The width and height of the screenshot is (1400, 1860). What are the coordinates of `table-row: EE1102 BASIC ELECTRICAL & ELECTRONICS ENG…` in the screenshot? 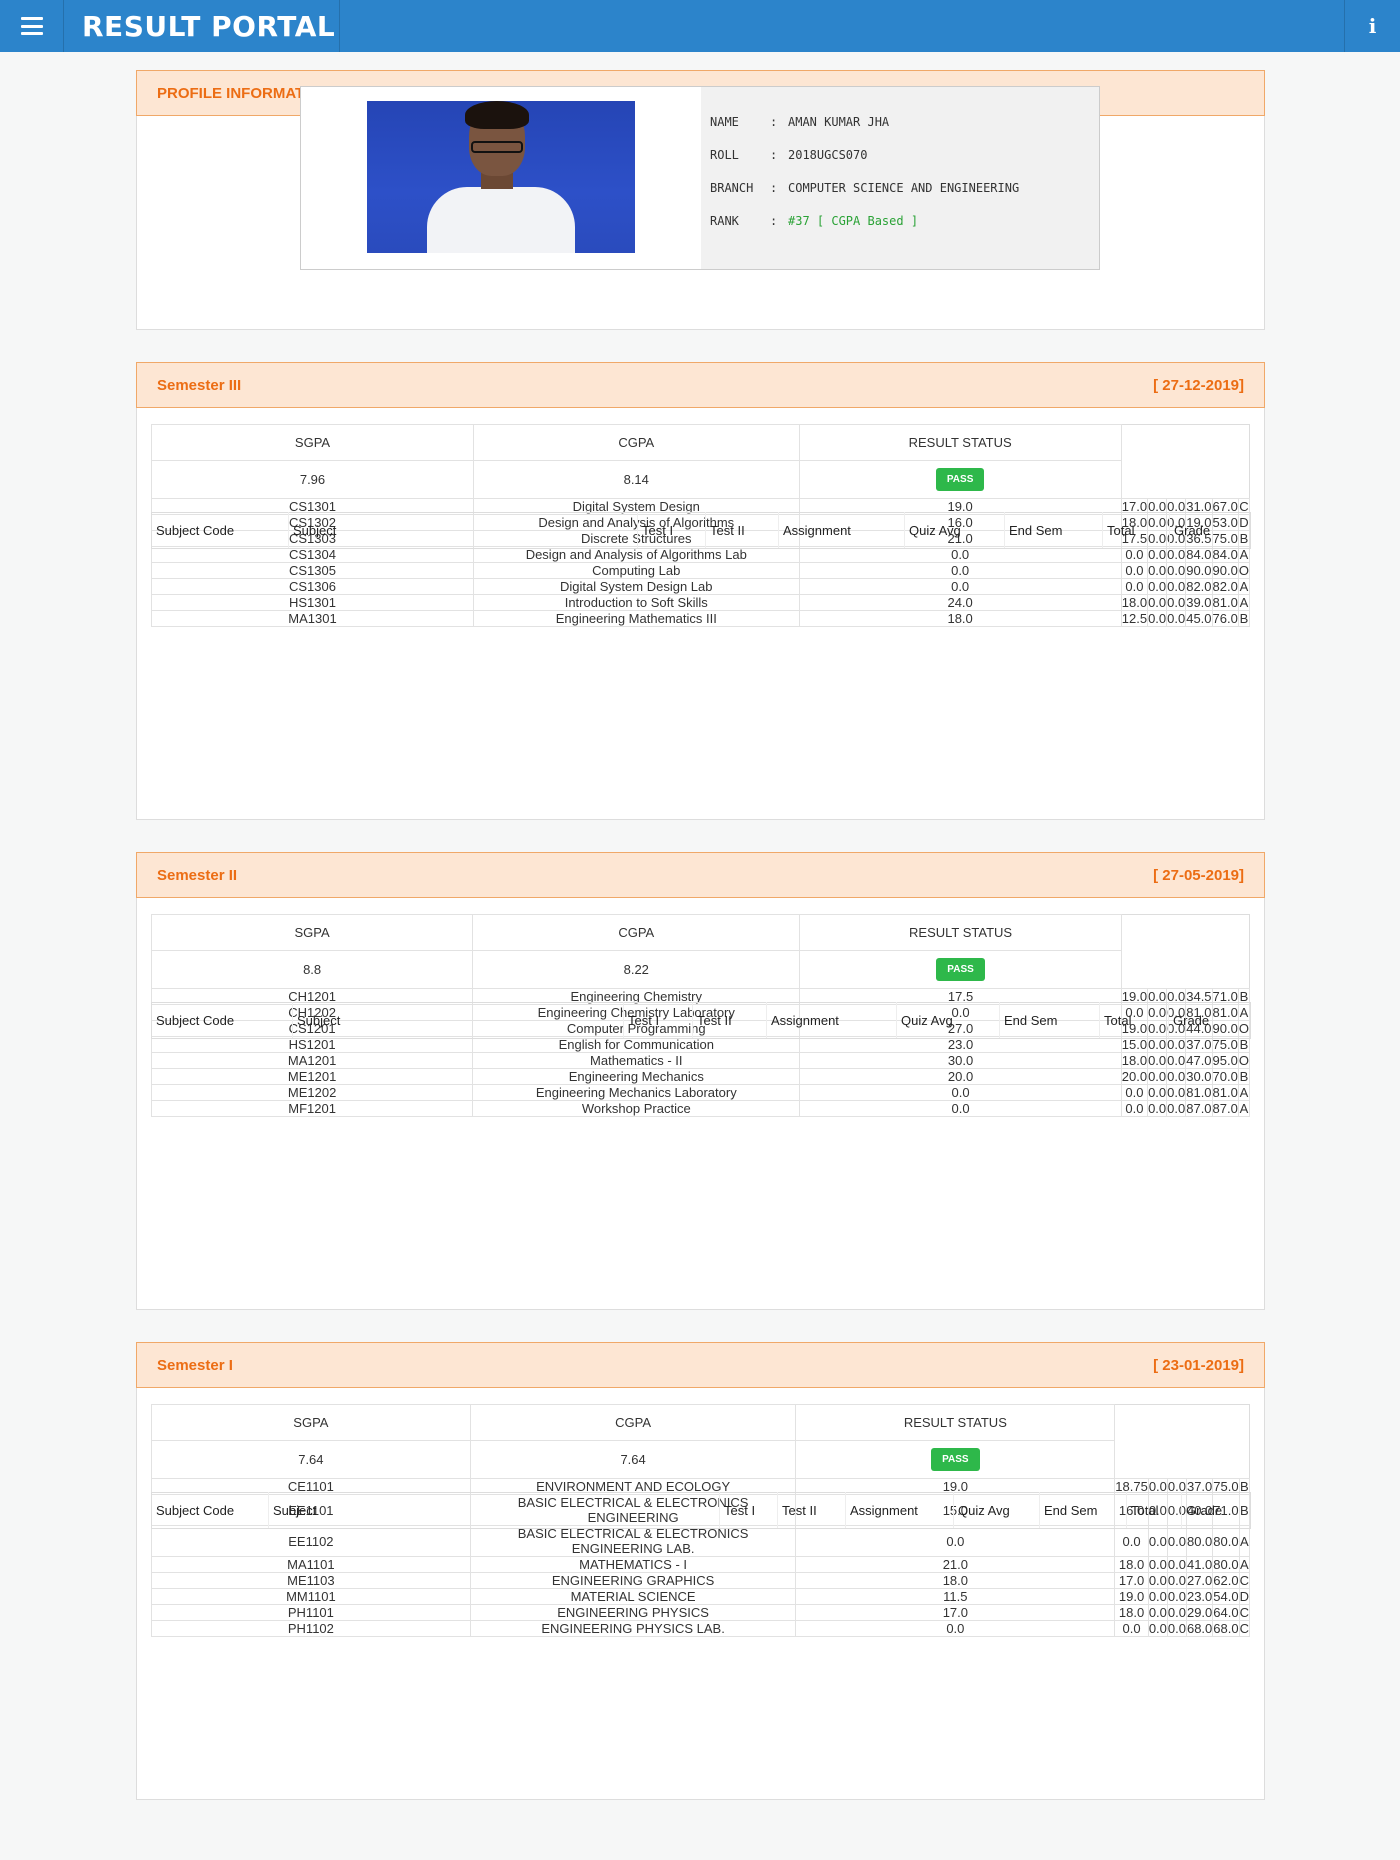 It's located at (701, 1541).